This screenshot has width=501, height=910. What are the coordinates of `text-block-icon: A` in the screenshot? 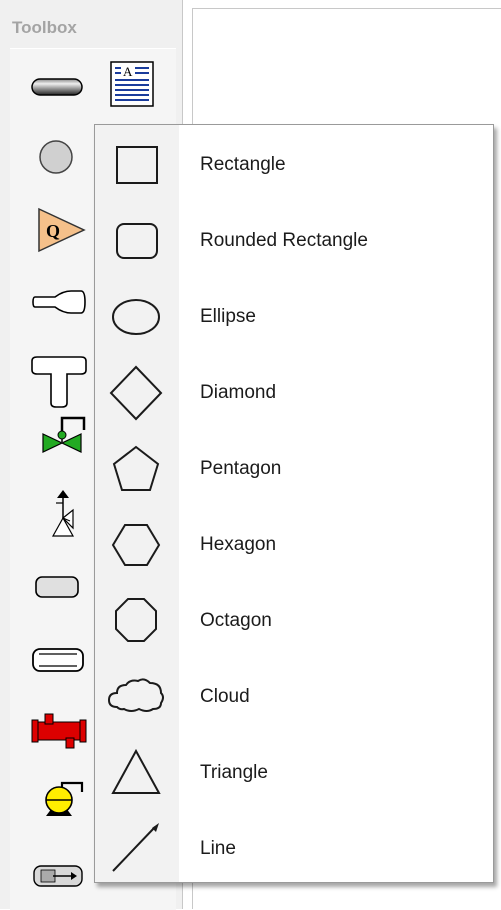 It's located at (132, 84).